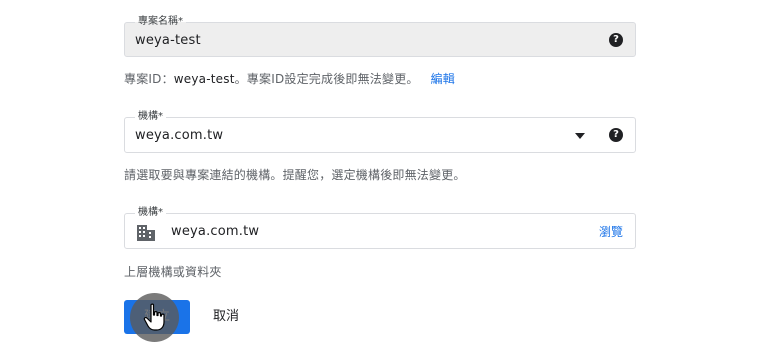 This screenshot has width=760, height=347. What do you see at coordinates (150, 117) in the screenshot?
I see `organization-label: 機構*` at bounding box center [150, 117].